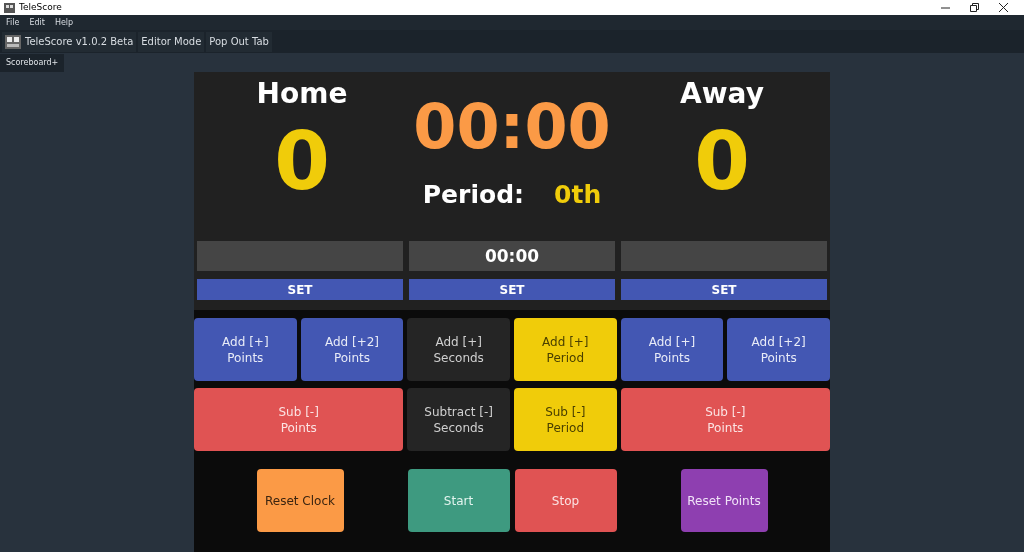  I want to click on menu-item: File, so click(13, 22).